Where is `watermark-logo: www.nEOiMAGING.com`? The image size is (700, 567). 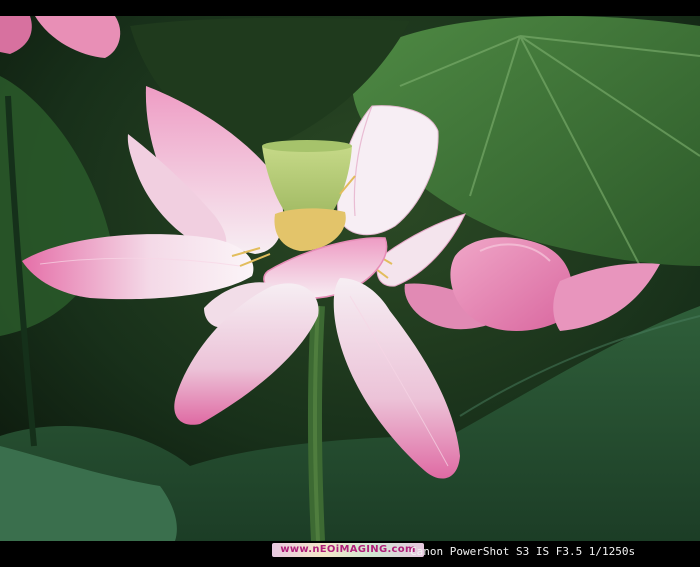 watermark-logo: www.nEOiMAGING.com is located at coordinates (348, 550).